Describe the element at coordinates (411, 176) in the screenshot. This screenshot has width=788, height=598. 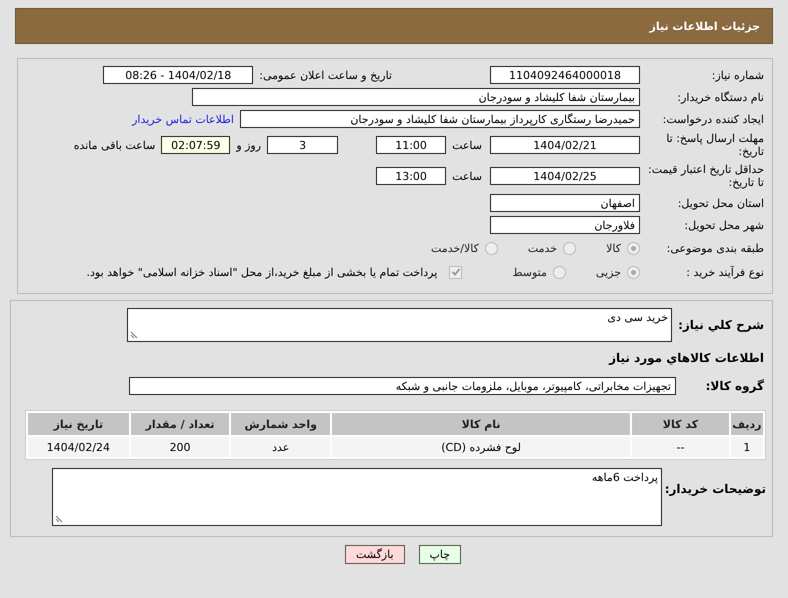
I see `text-field: 13:00` at that location.